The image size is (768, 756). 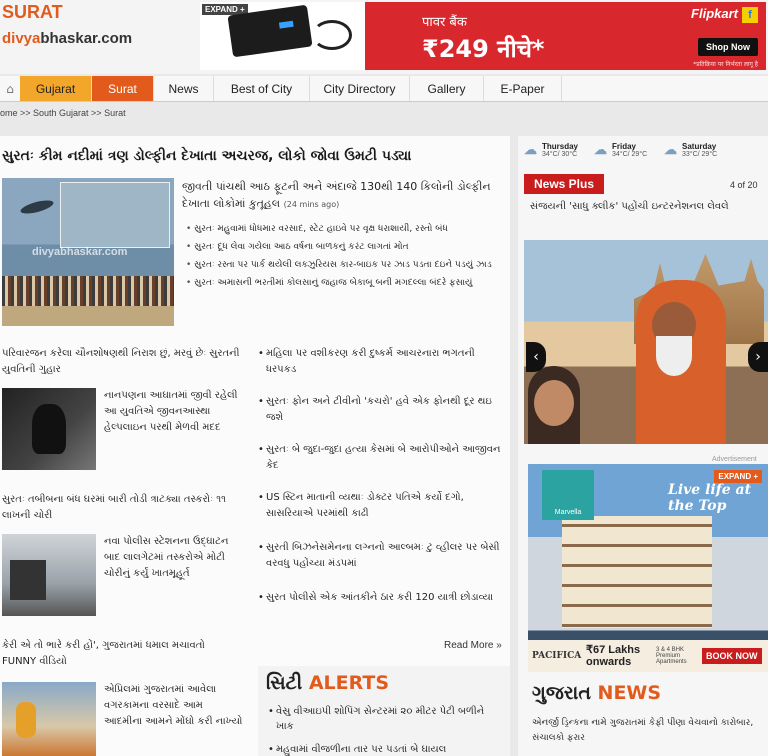 I want to click on dolphin-shape, so click(x=37, y=207).